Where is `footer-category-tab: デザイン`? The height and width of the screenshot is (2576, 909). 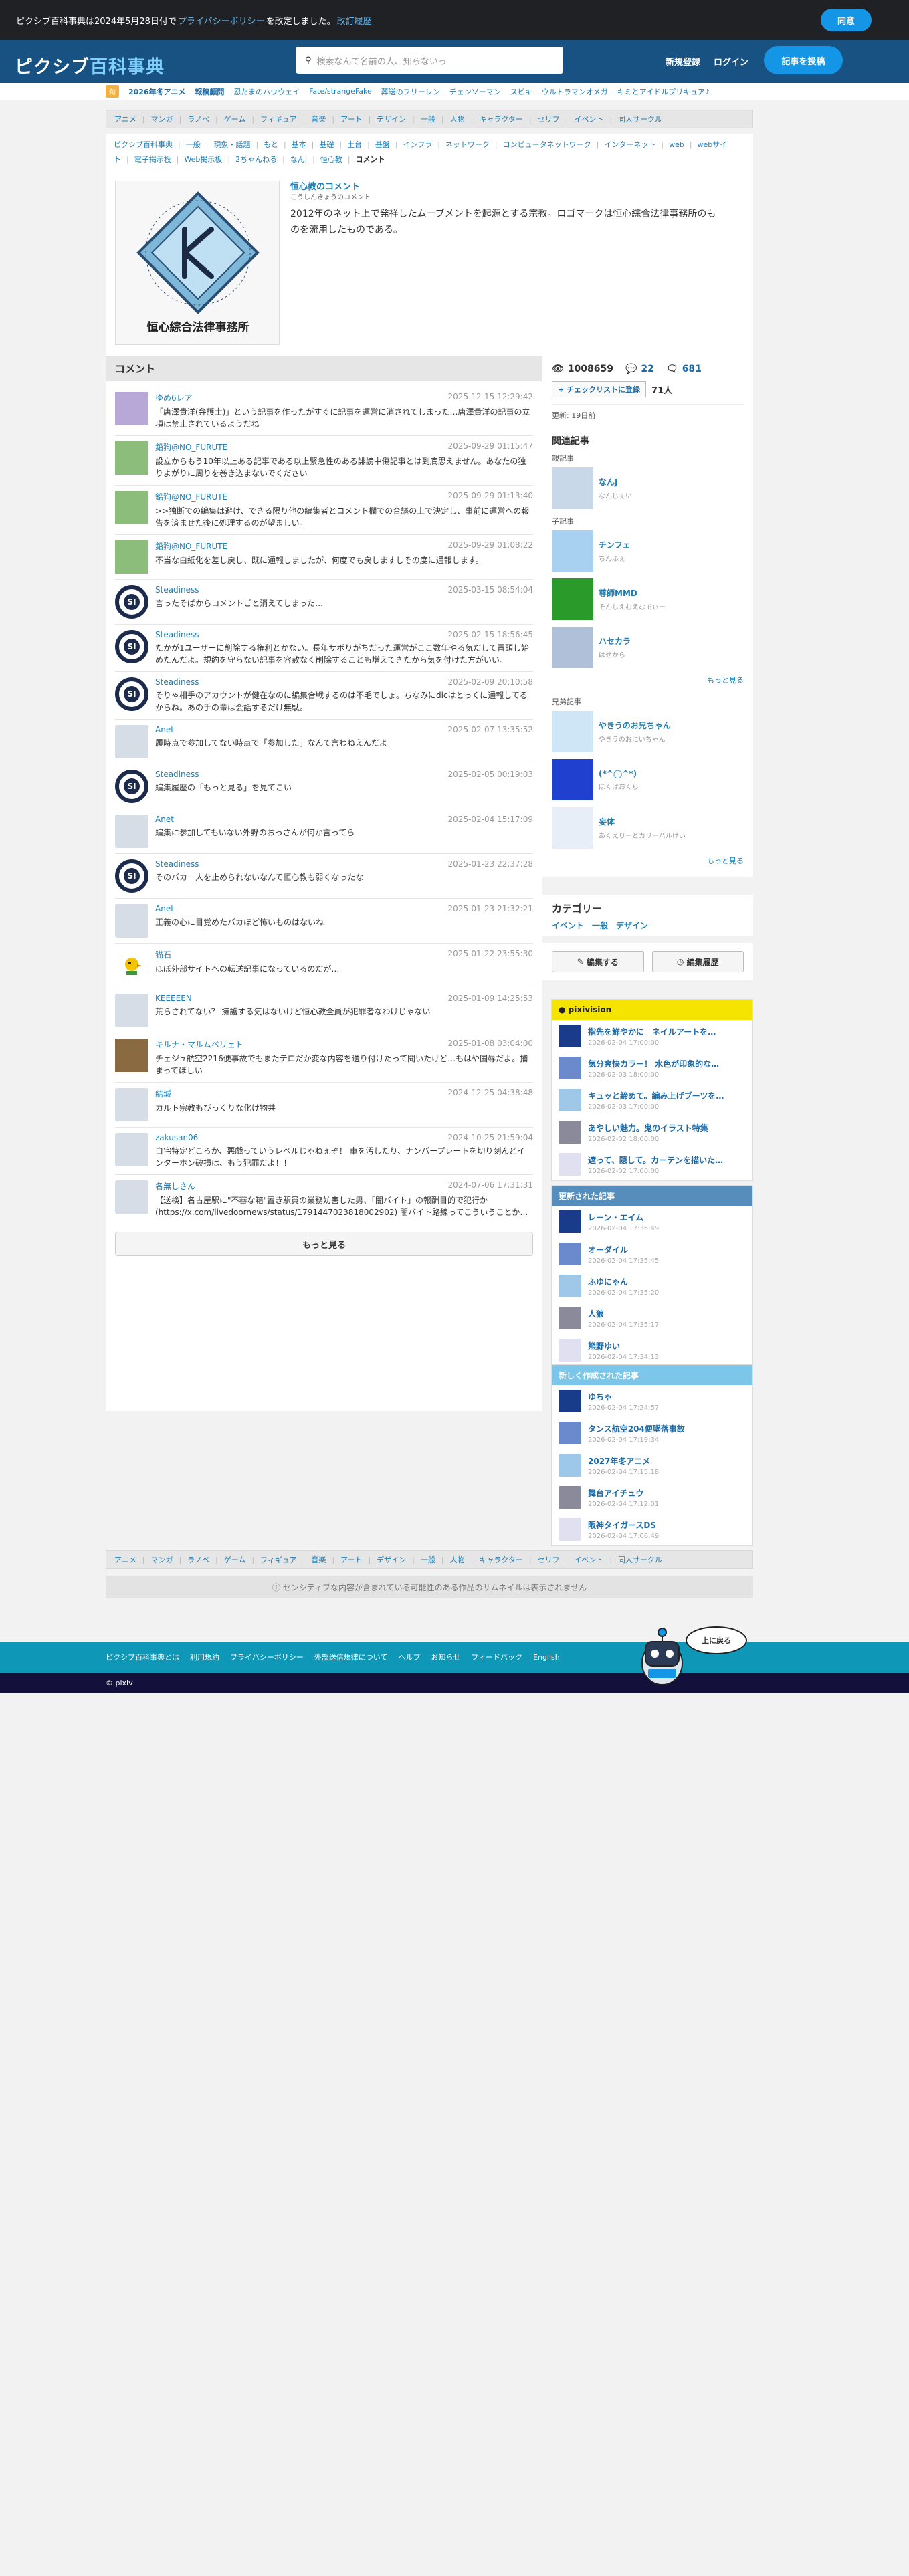
footer-category-tab: デザイン is located at coordinates (391, 1559).